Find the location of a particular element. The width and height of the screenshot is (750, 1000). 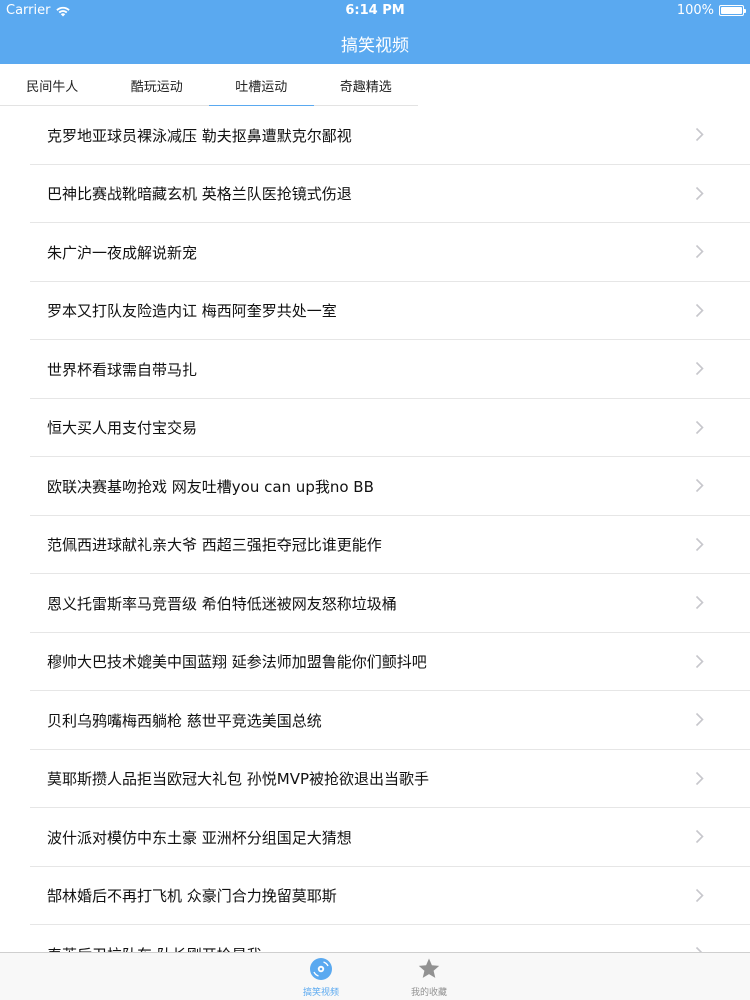

header: Carrier 6:14 PM 100% 搞笑视频 is located at coordinates (375, 32).